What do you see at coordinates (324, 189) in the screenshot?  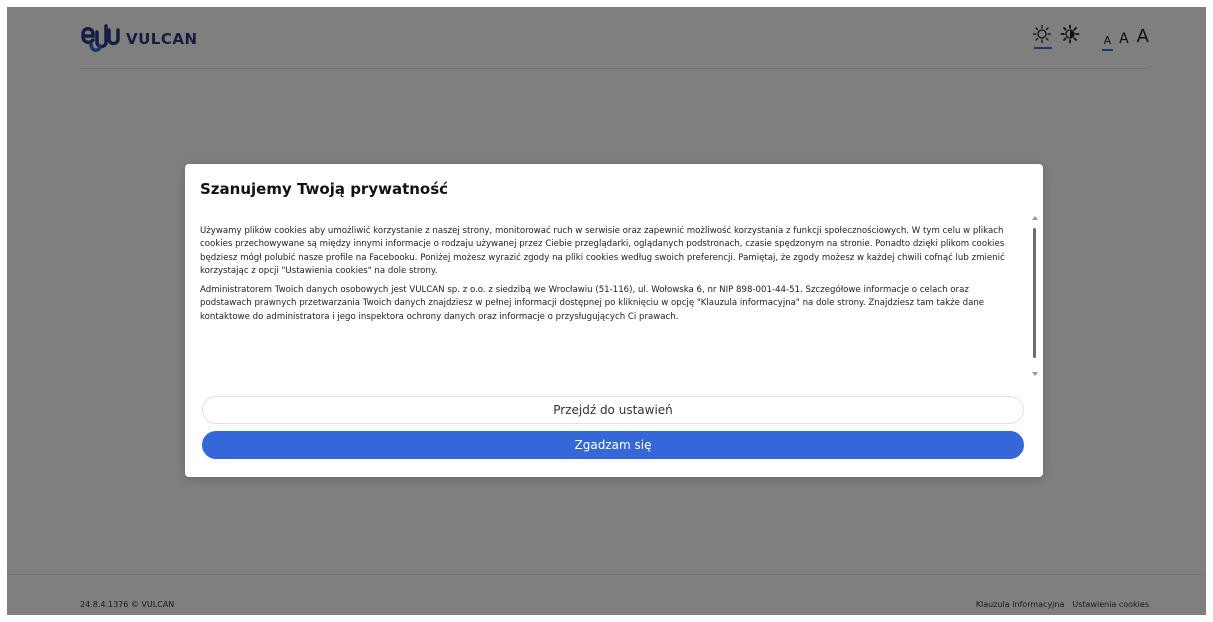 I see `modal-title: Szanujemy Twoją prywatność` at bounding box center [324, 189].